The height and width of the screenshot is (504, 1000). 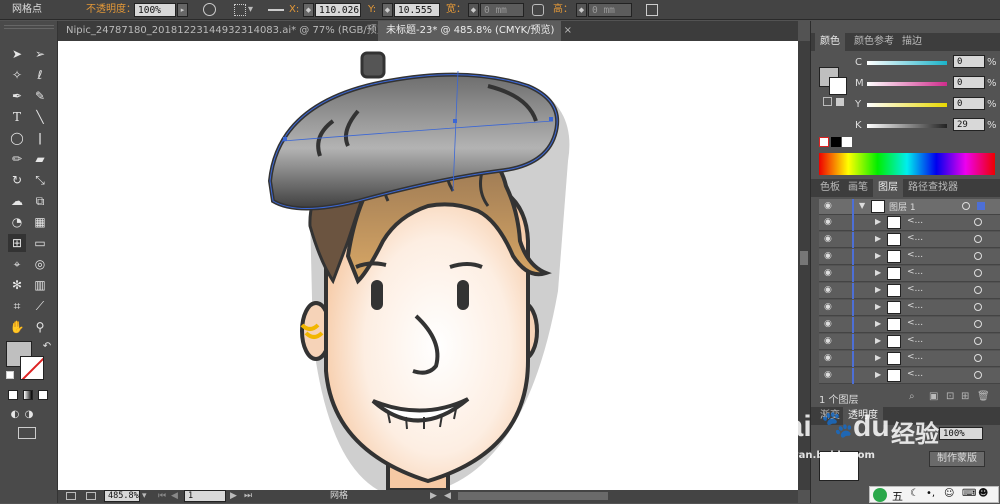 I want to click on eraser-tool-icon: ▰, so click(x=40, y=159).